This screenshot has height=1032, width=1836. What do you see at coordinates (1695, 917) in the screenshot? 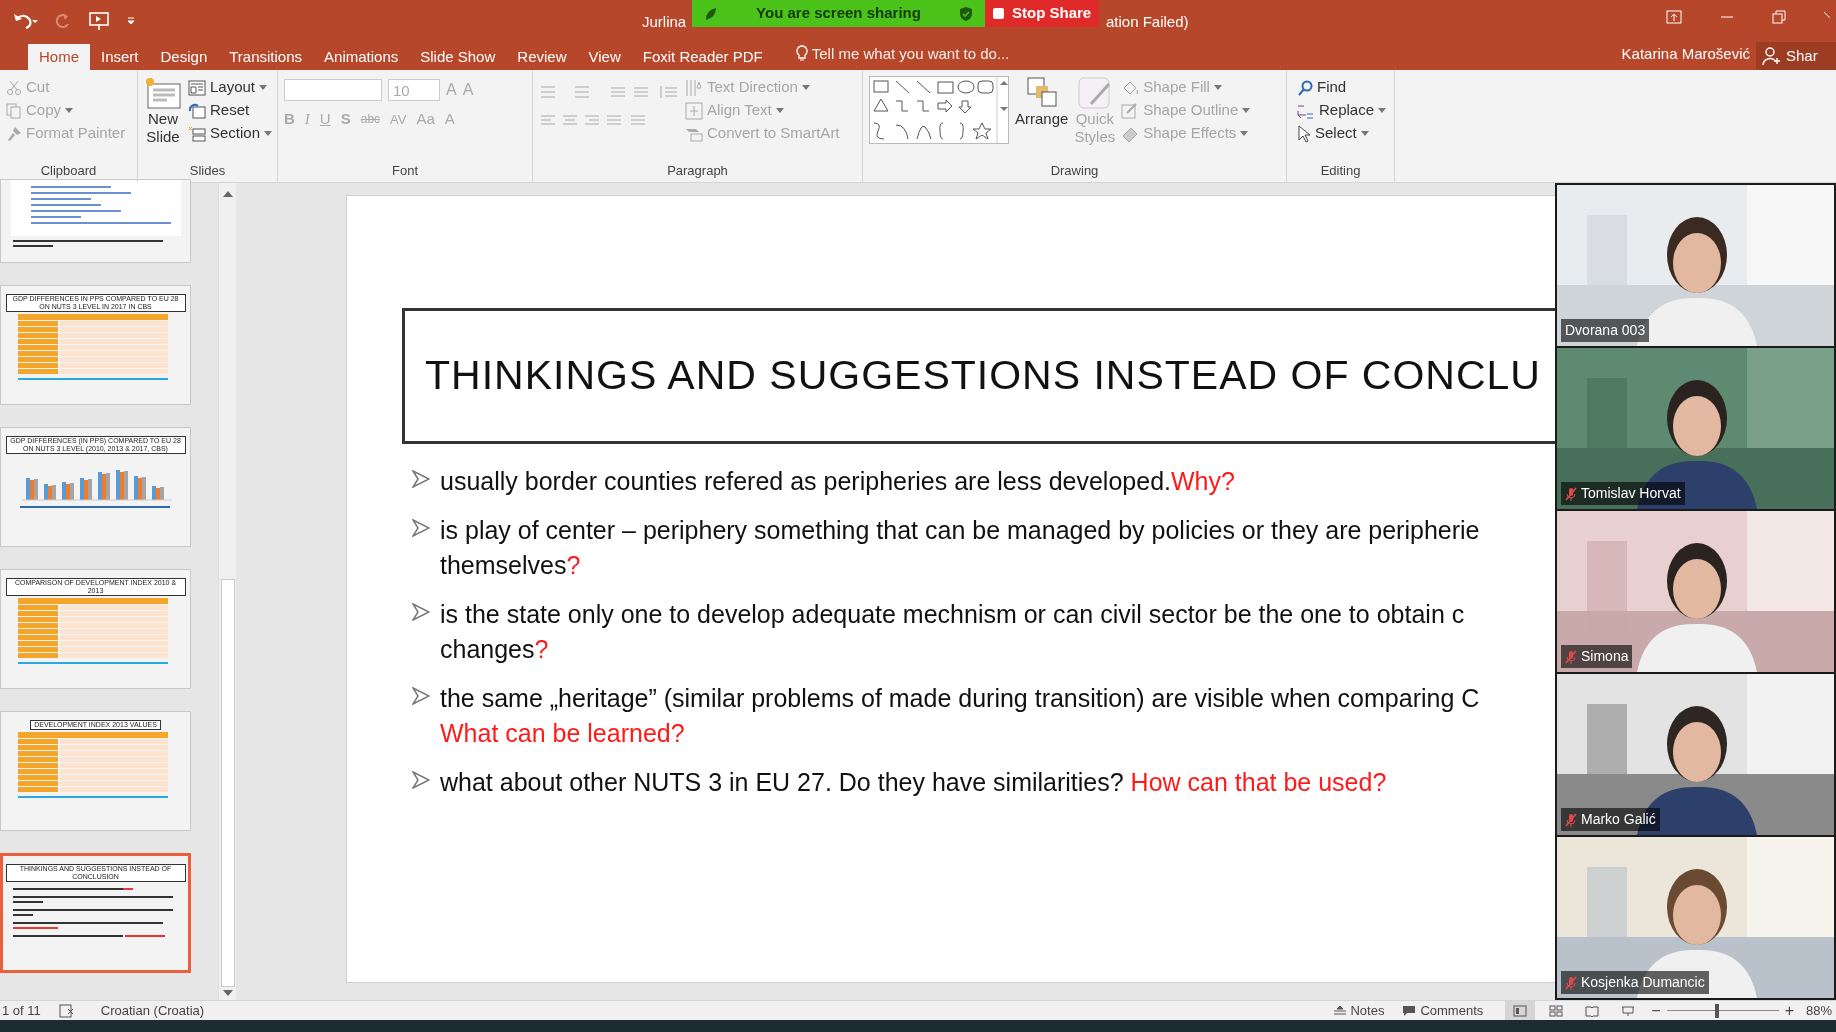
I see `video-tile: Kosjenka Dumancic` at bounding box center [1695, 917].